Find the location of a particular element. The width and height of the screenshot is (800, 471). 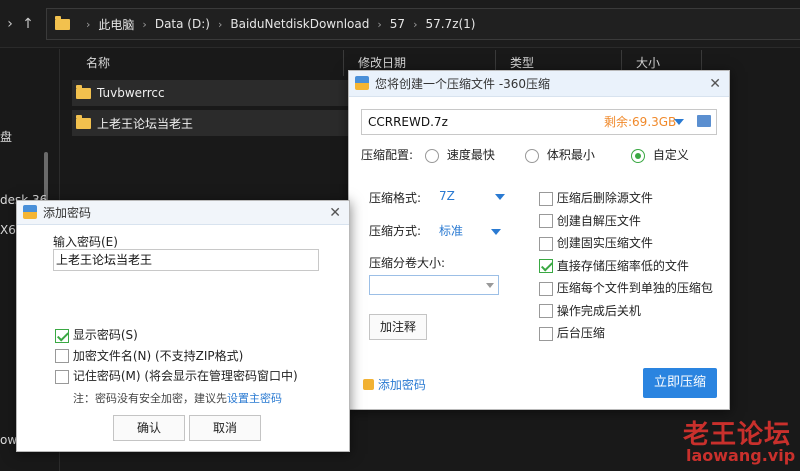

mode-label: 体积最小 is located at coordinates (570, 155).